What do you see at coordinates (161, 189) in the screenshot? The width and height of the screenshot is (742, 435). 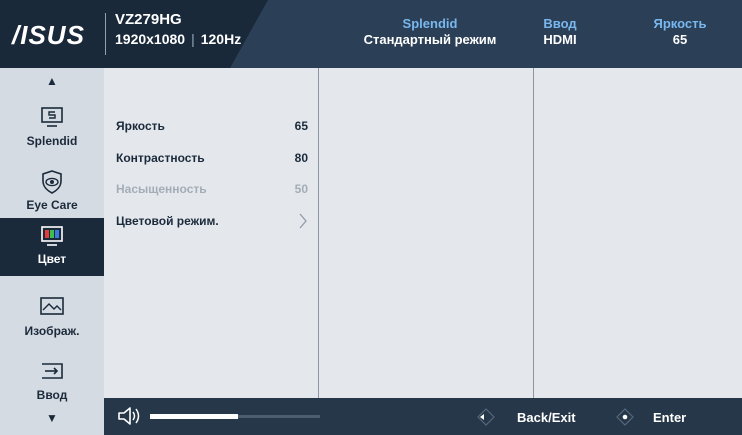 I see `setting-label: Насыщенность` at bounding box center [161, 189].